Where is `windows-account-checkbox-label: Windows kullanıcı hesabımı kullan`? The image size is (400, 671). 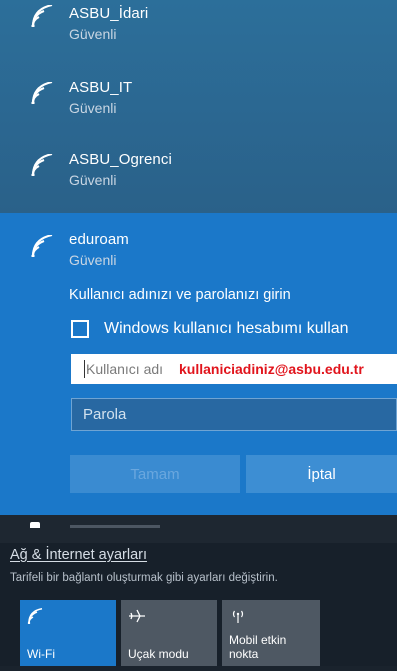
windows-account-checkbox-label: Windows kullanıcı hesabımı kullan is located at coordinates (226, 329).